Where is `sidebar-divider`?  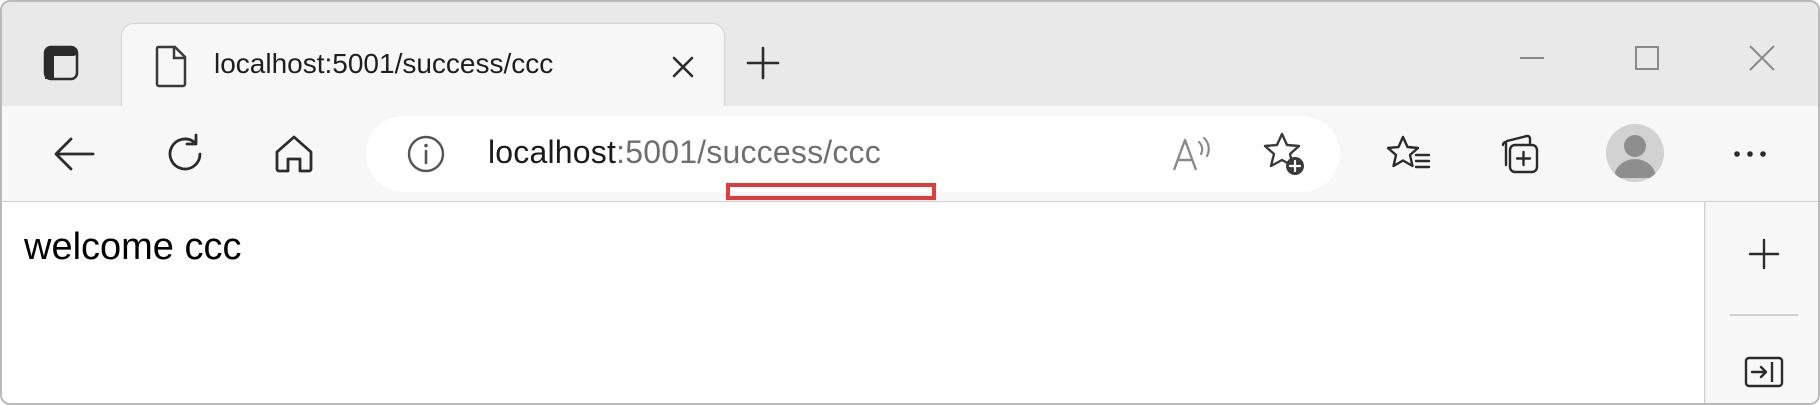
sidebar-divider is located at coordinates (1764, 315).